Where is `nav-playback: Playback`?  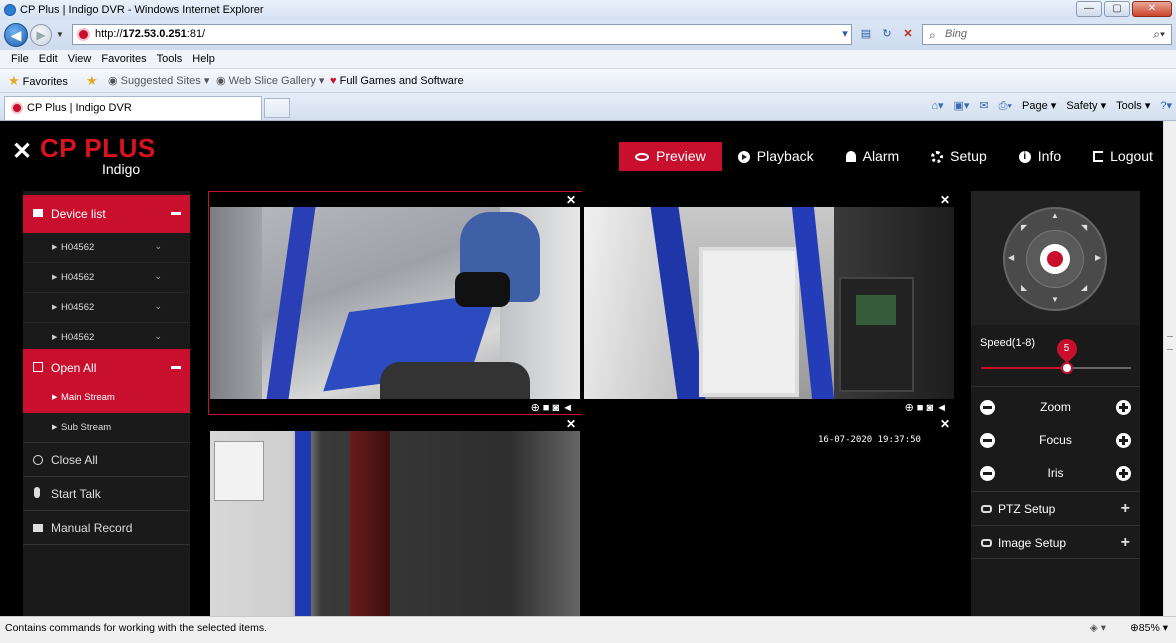
nav-playback: Playback is located at coordinates (776, 156).